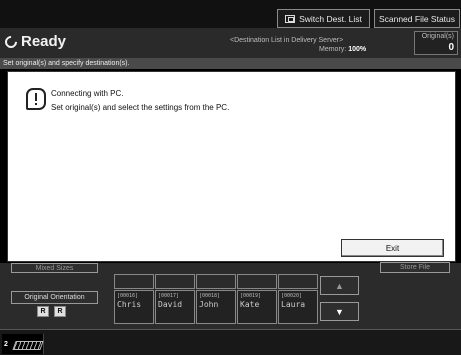 The height and width of the screenshot is (355, 461). I want to click on scanned-file-status-button: Scanned File Status, so click(417, 18).